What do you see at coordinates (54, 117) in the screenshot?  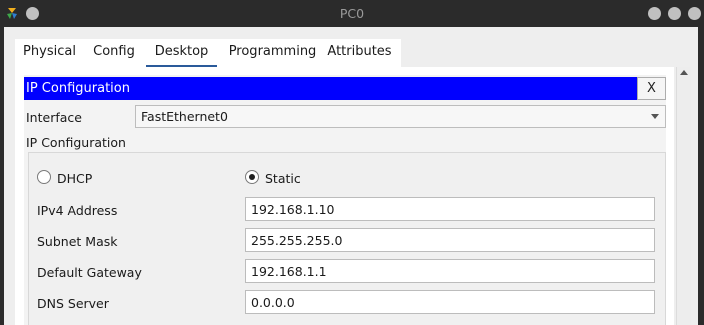 I see `interface-label: Interface` at bounding box center [54, 117].